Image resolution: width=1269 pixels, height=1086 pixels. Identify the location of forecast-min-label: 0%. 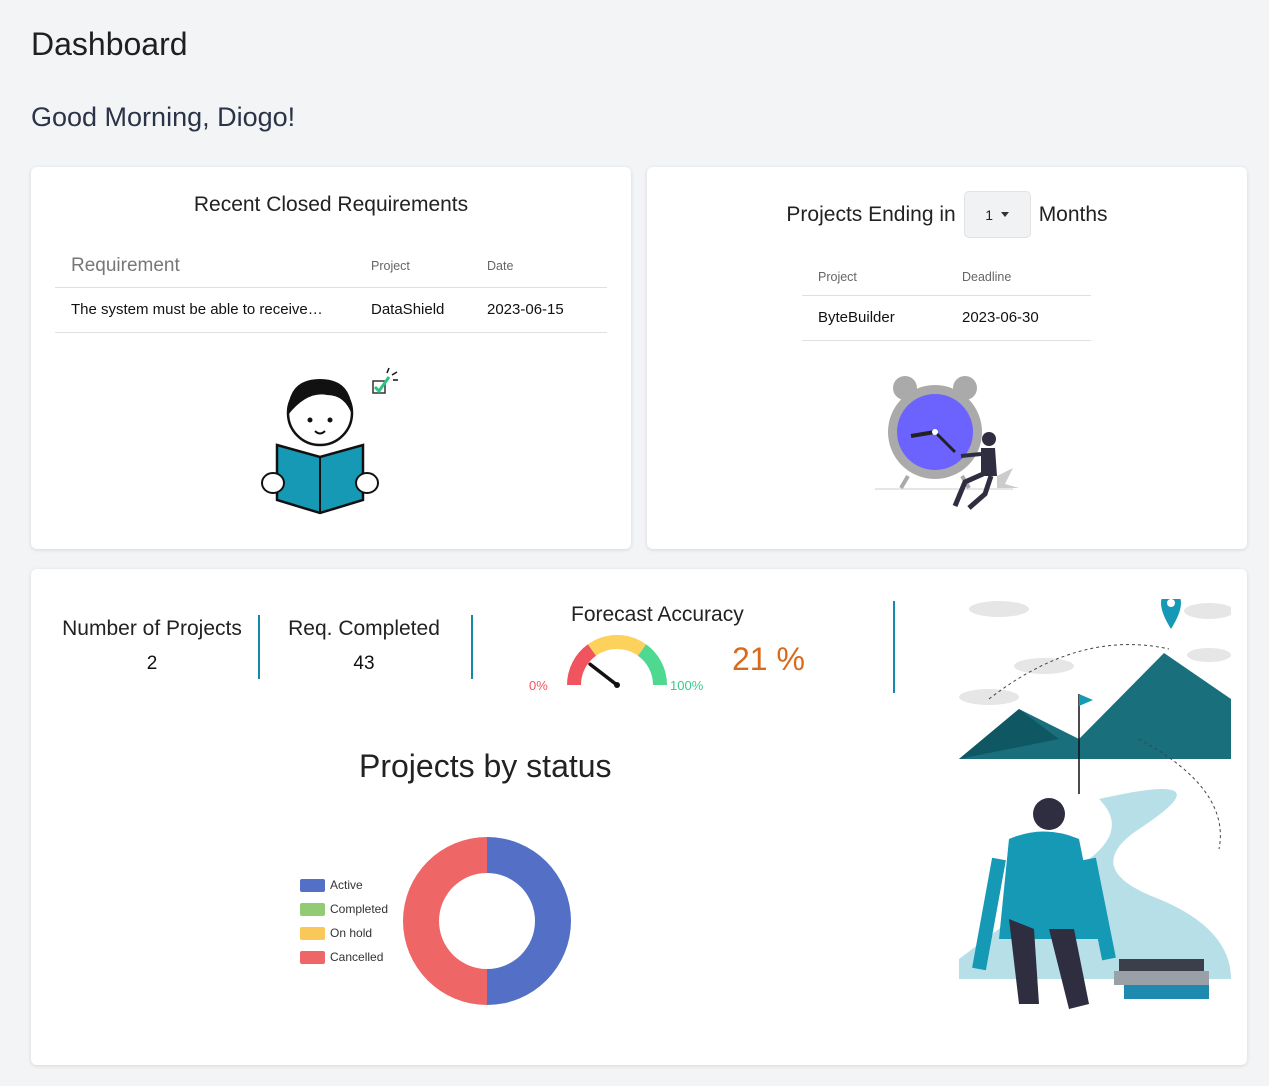
(538, 685).